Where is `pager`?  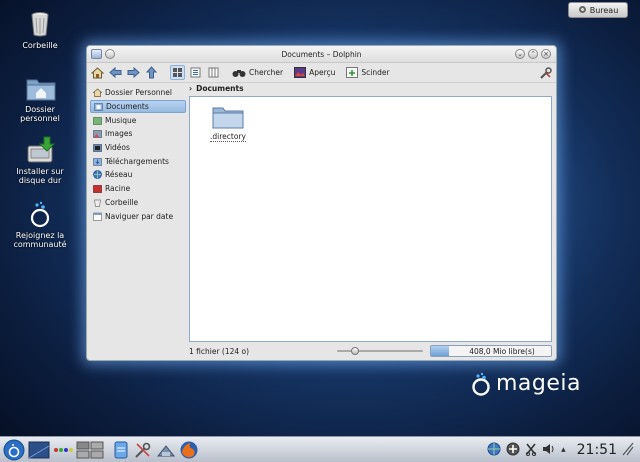
pager is located at coordinates (90, 450).